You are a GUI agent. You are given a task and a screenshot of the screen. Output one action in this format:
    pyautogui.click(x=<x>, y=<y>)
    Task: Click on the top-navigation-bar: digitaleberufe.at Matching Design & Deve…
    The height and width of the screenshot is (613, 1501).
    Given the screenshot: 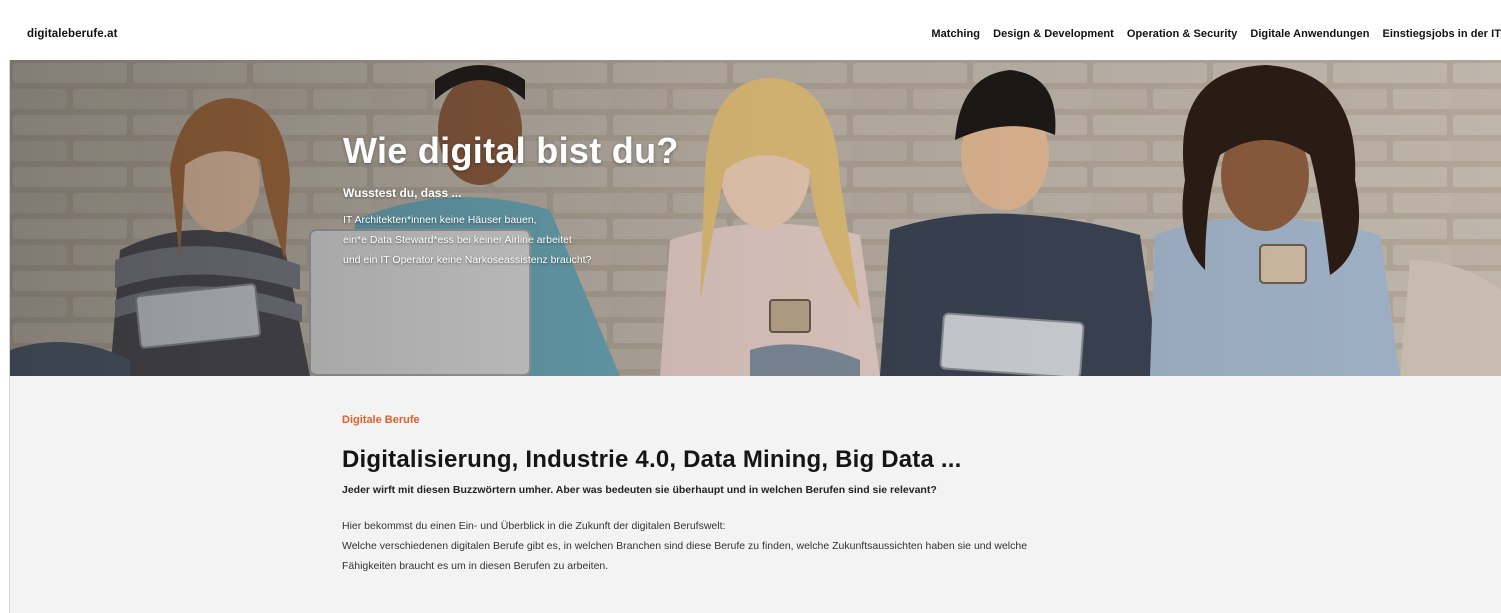 What is the action you would take?
    pyautogui.click(x=750, y=30)
    